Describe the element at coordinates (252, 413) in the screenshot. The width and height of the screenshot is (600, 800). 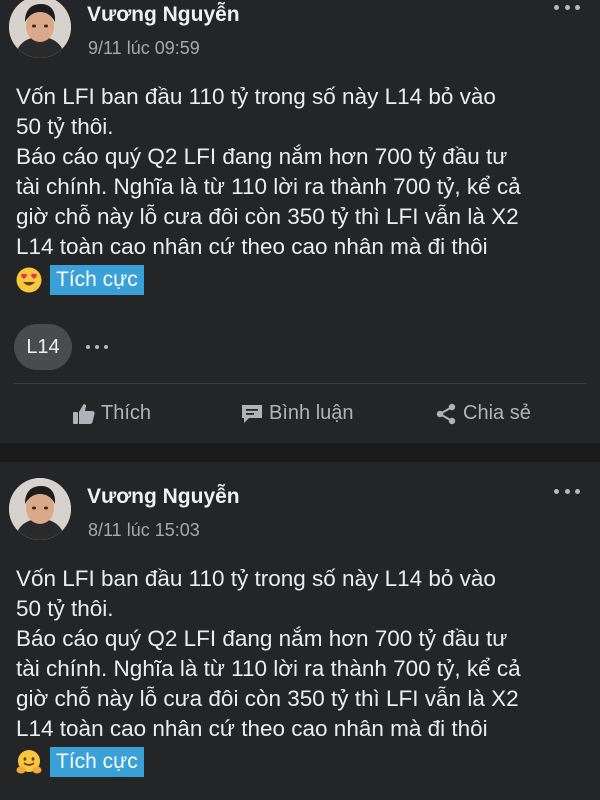
I see `comment-icon` at that location.